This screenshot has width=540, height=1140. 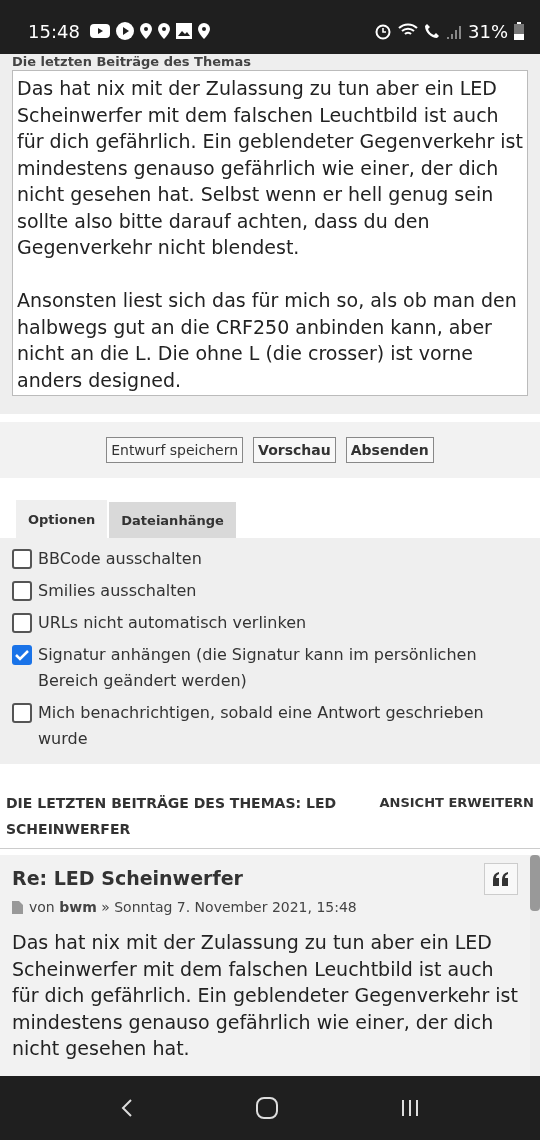 What do you see at coordinates (175, 450) in the screenshot?
I see `form-button: Entwurf speichern` at bounding box center [175, 450].